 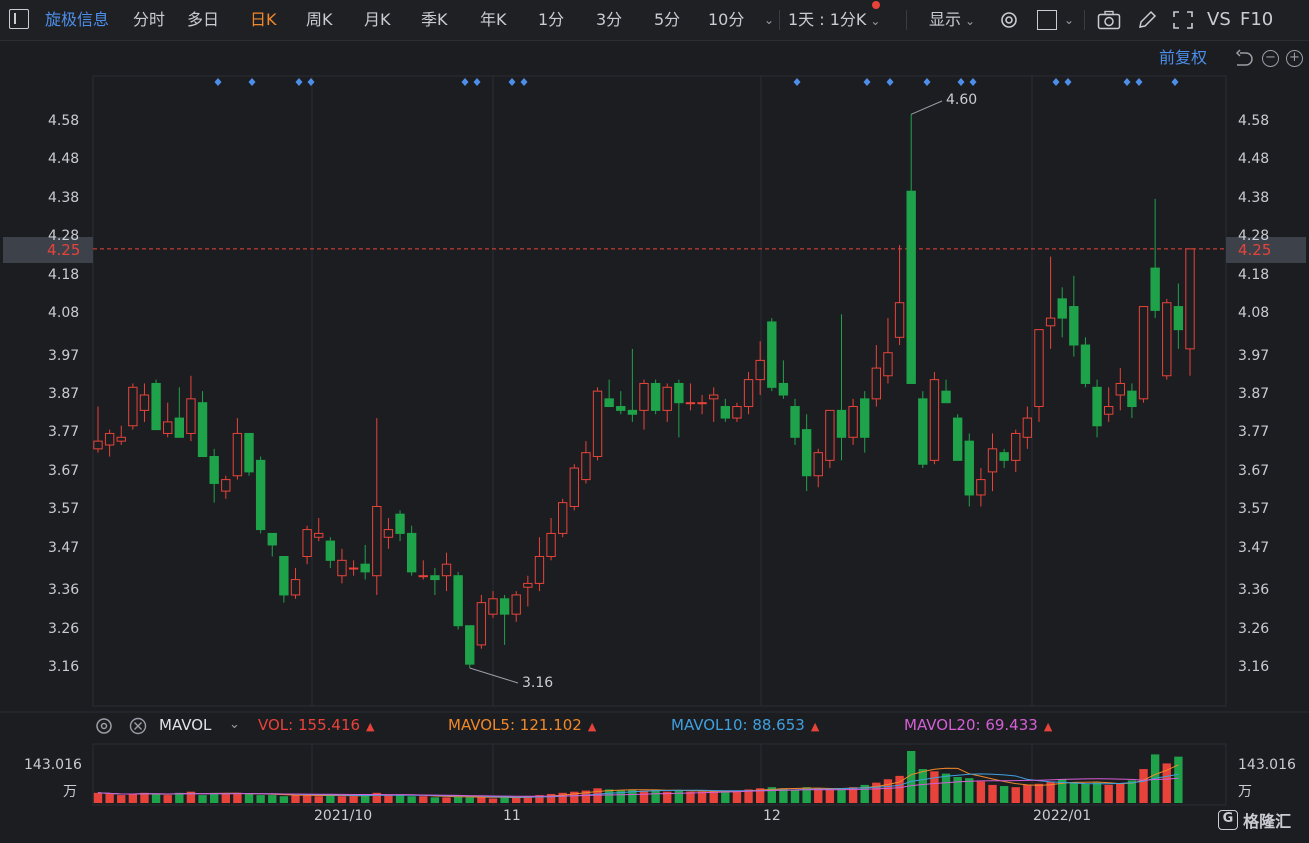 What do you see at coordinates (1245, 792) in the screenshot?
I see `volume-unit-right: 万` at bounding box center [1245, 792].